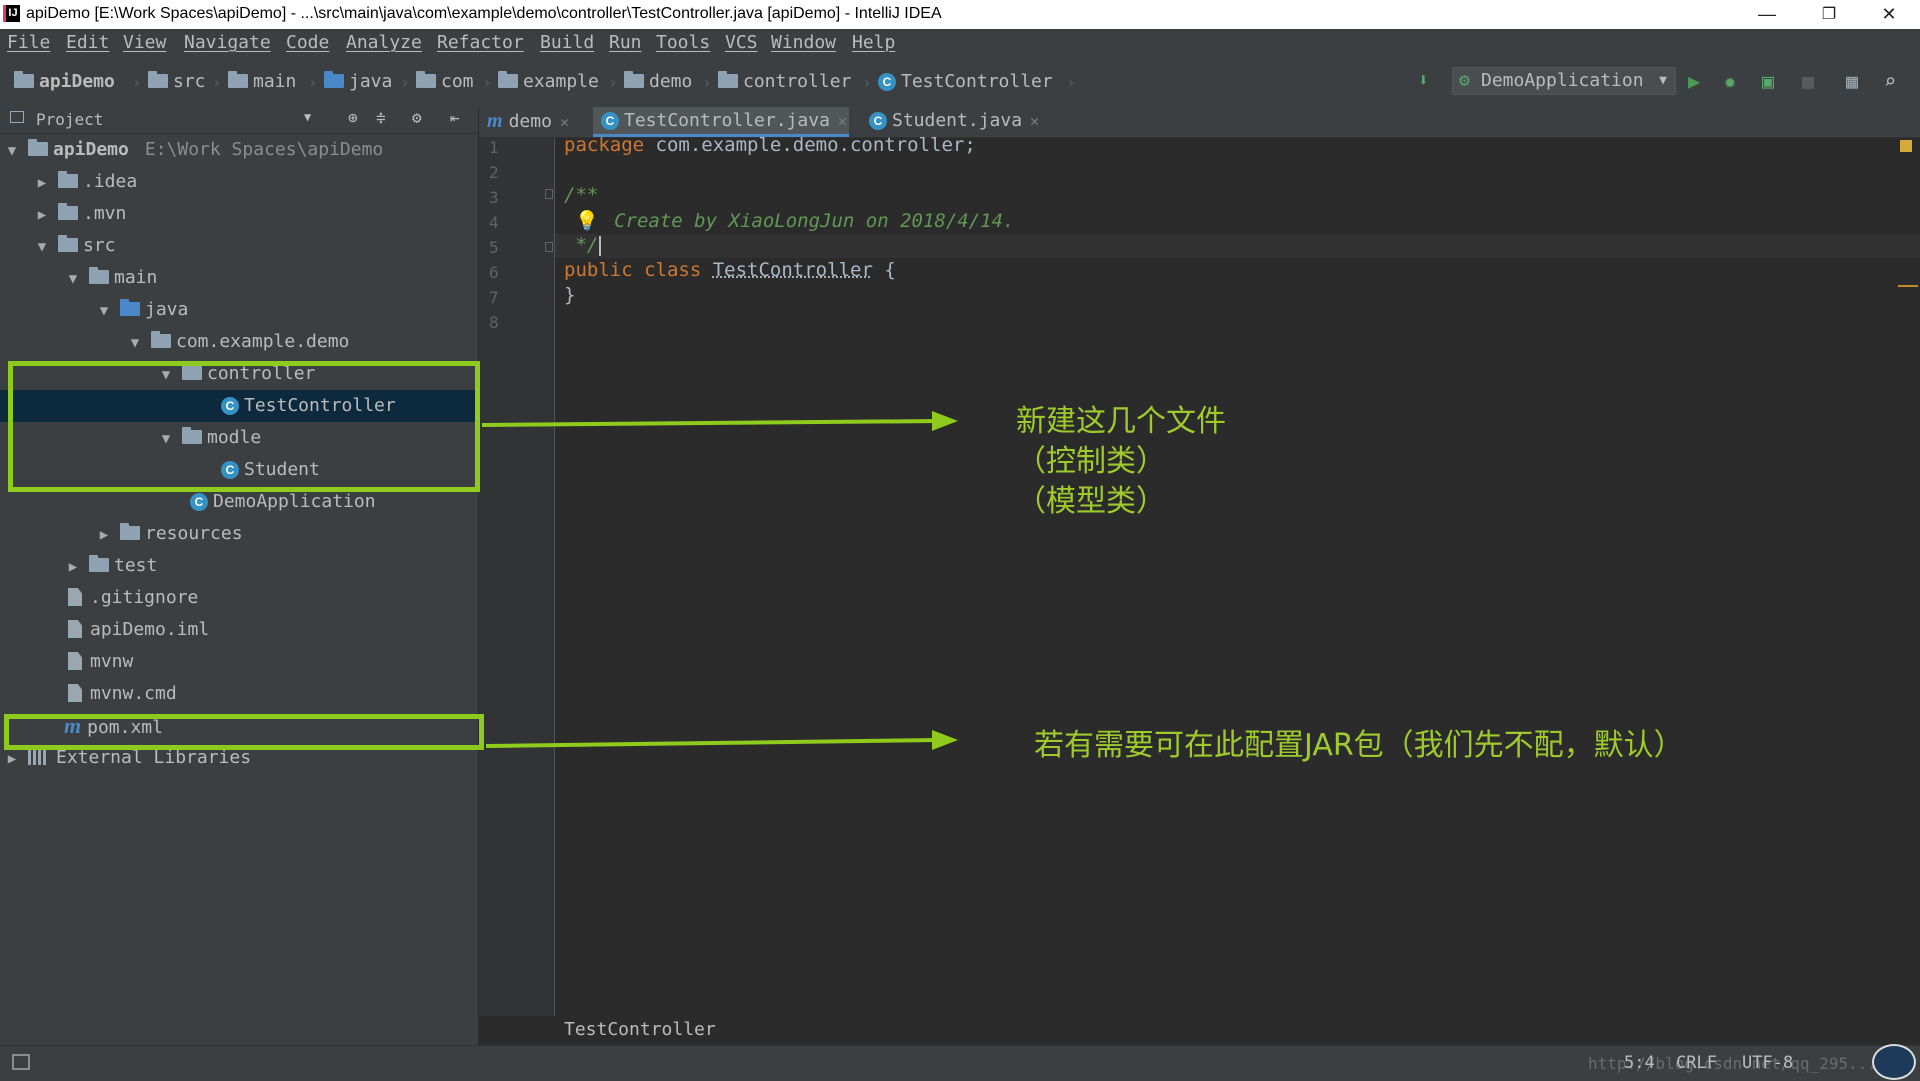 The width and height of the screenshot is (1920, 1081). I want to click on annotation-text-pom: 若有需要可在此配置JAR包（我们先不配，默认）, so click(1359, 745).